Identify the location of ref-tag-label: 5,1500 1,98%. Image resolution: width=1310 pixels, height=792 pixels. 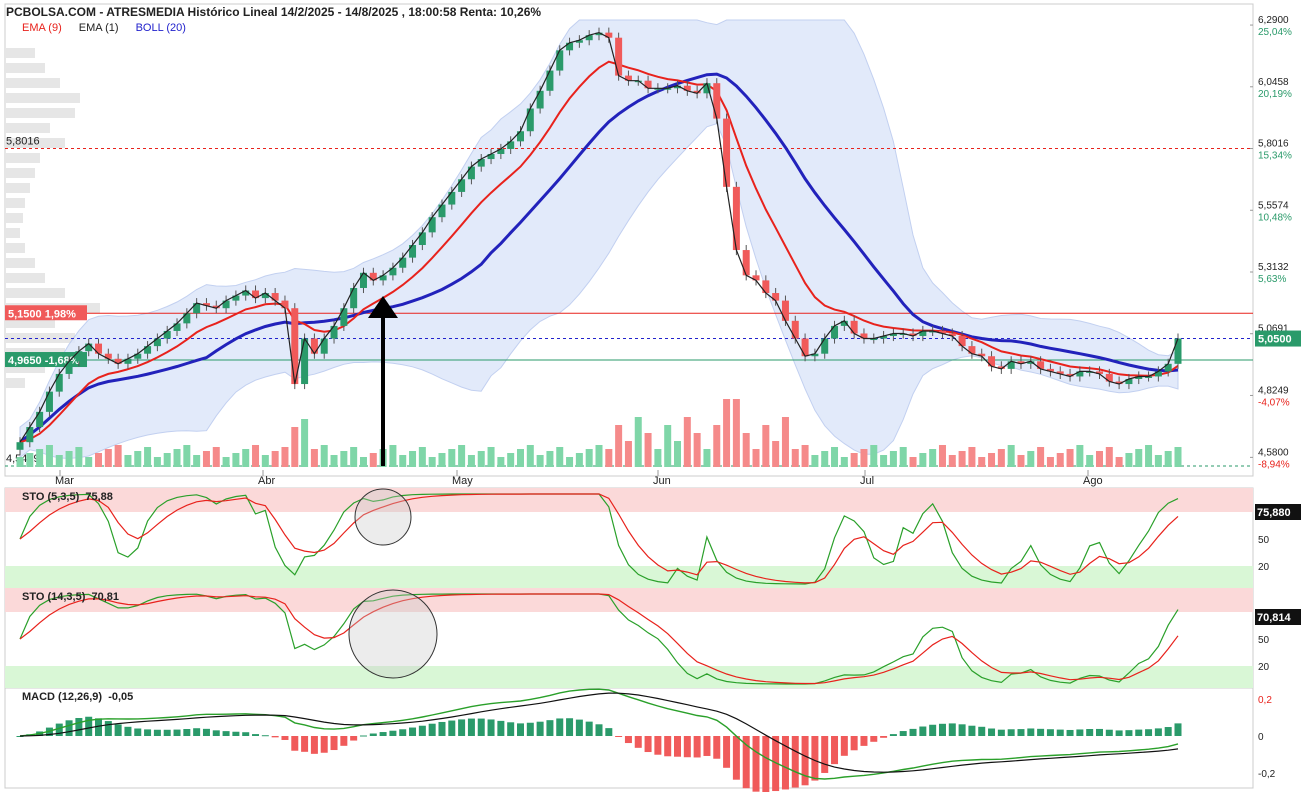
(42, 314).